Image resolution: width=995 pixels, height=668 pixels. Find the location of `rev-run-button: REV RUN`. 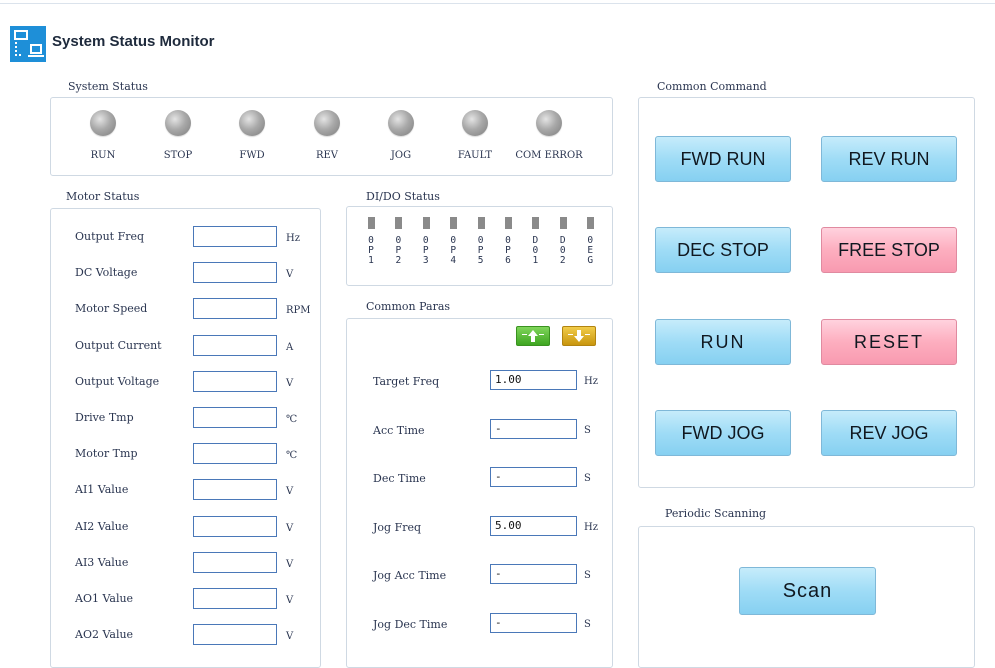

rev-run-button: REV RUN is located at coordinates (889, 159).